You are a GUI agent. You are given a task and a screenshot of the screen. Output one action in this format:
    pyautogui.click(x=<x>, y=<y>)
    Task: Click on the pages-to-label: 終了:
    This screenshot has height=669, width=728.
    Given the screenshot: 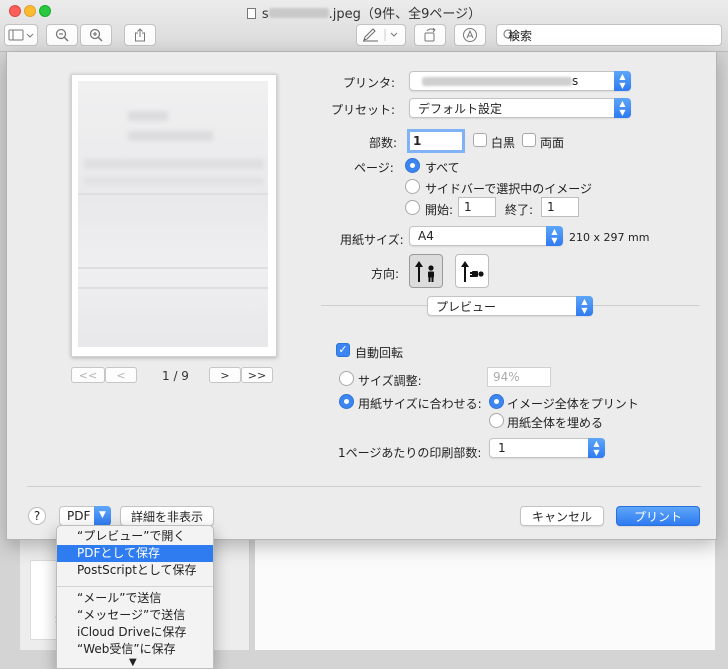 What is the action you would take?
    pyautogui.click(x=519, y=210)
    